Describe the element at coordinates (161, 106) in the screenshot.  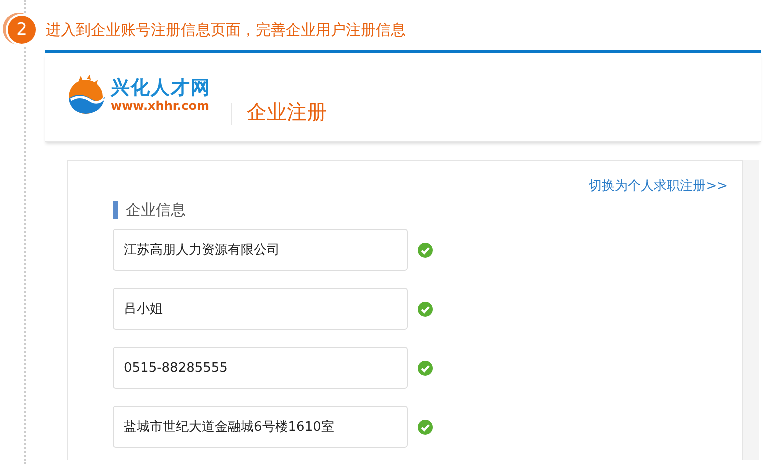
I see `logo-url: www.xhhr.com` at that location.